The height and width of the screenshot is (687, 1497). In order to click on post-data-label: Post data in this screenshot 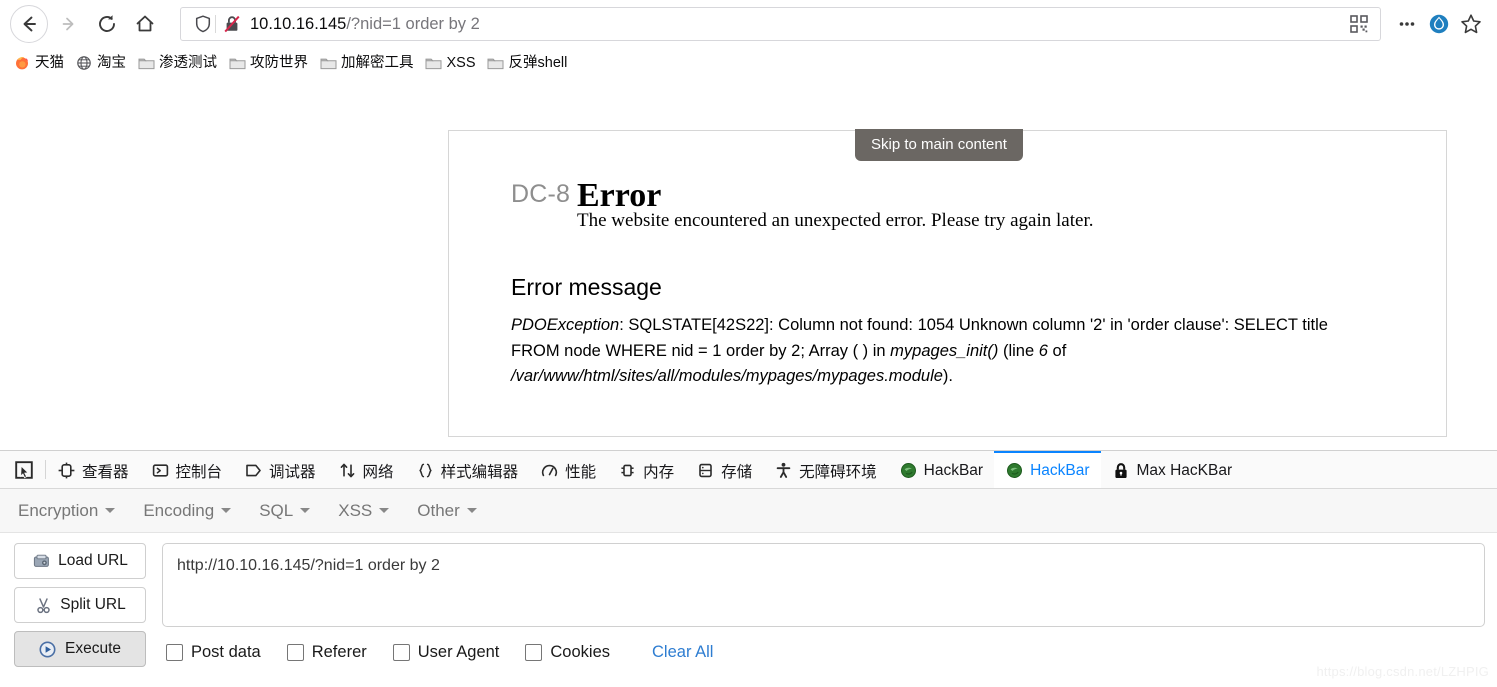, I will do `click(226, 652)`.